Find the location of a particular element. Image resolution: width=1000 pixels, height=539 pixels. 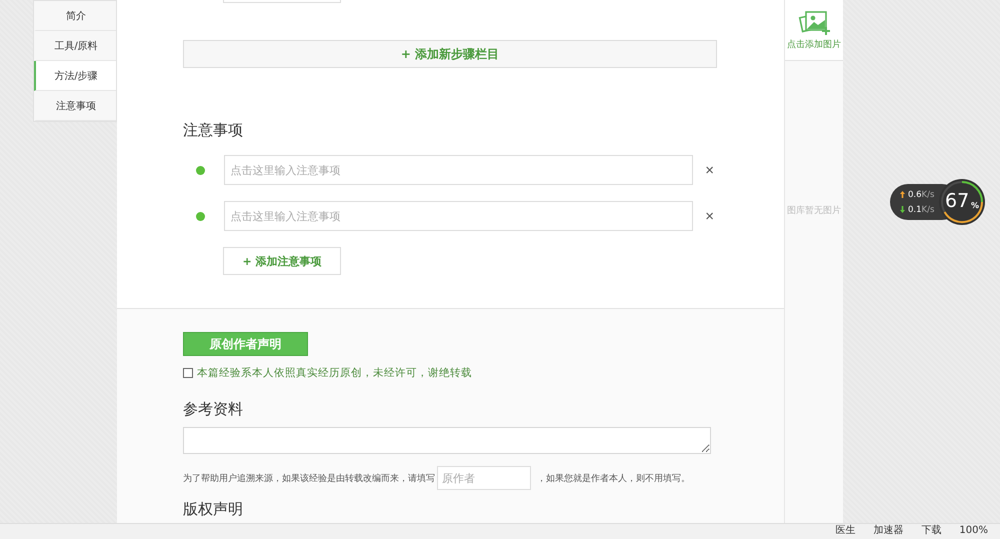

checkbox-label: 本篇经验系本人依照真实经历原创，未经许可，谢绝转载 is located at coordinates (334, 373).